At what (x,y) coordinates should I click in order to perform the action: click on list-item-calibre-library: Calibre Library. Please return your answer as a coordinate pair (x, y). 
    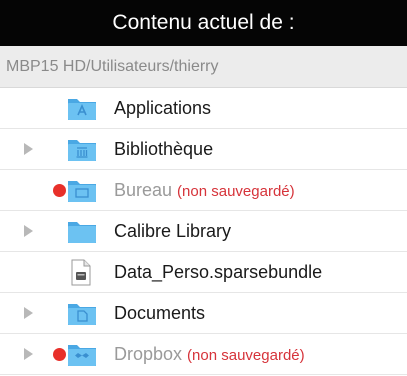
    Looking at the image, I should click on (203, 231).